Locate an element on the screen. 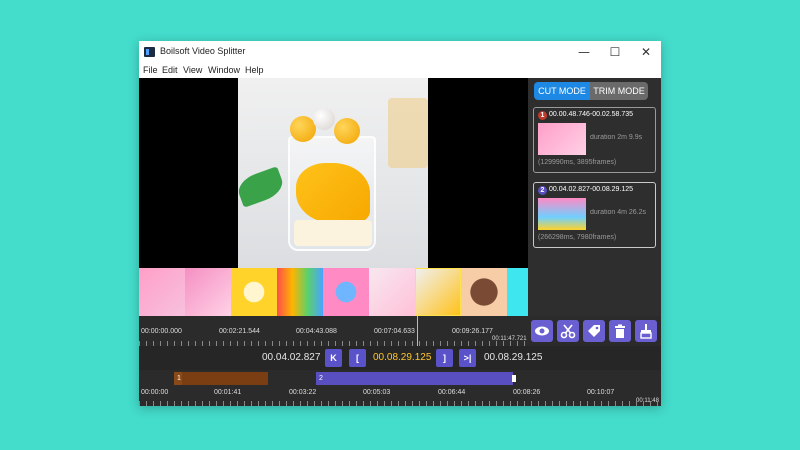  preview-button is located at coordinates (542, 331).